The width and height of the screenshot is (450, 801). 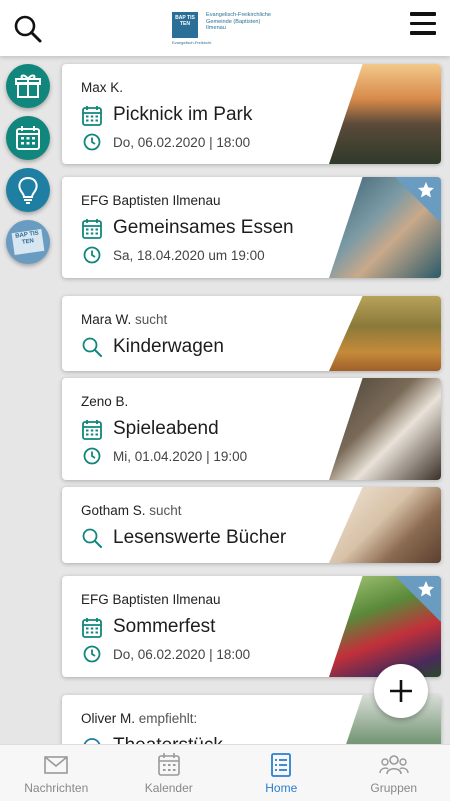 What do you see at coordinates (189, 255) in the screenshot?
I see `card-date: Sa, 18.04.2020 um 19:00` at bounding box center [189, 255].